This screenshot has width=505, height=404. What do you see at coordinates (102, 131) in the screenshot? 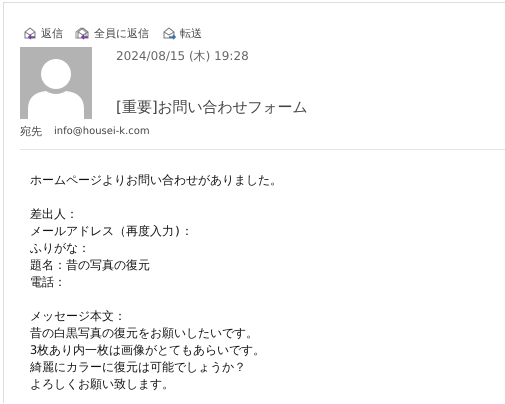
I see `recipient-address: info@housei-k.com` at bounding box center [102, 131].